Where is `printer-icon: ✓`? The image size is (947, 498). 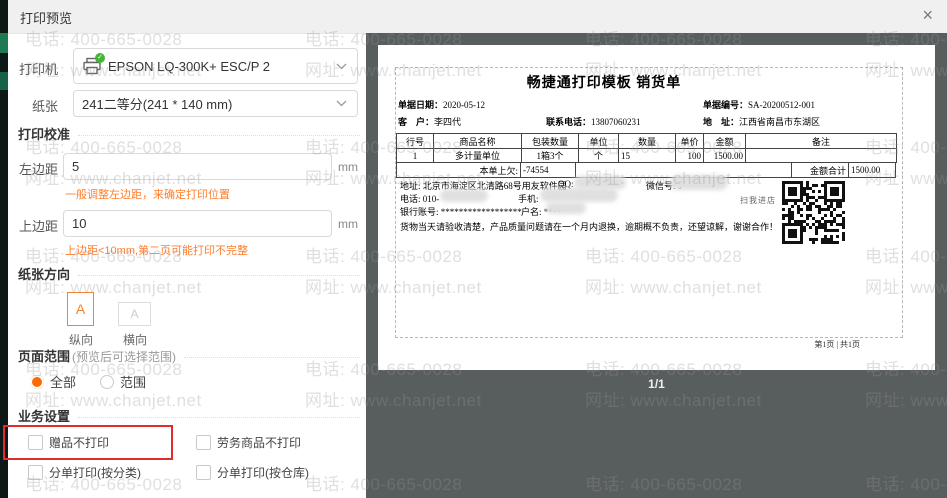
printer-icon: ✓ is located at coordinates (93, 64).